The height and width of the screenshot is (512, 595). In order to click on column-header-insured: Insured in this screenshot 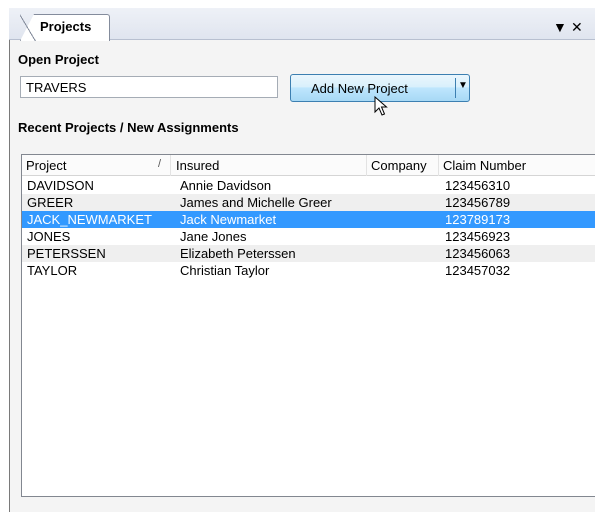, I will do `click(269, 165)`.